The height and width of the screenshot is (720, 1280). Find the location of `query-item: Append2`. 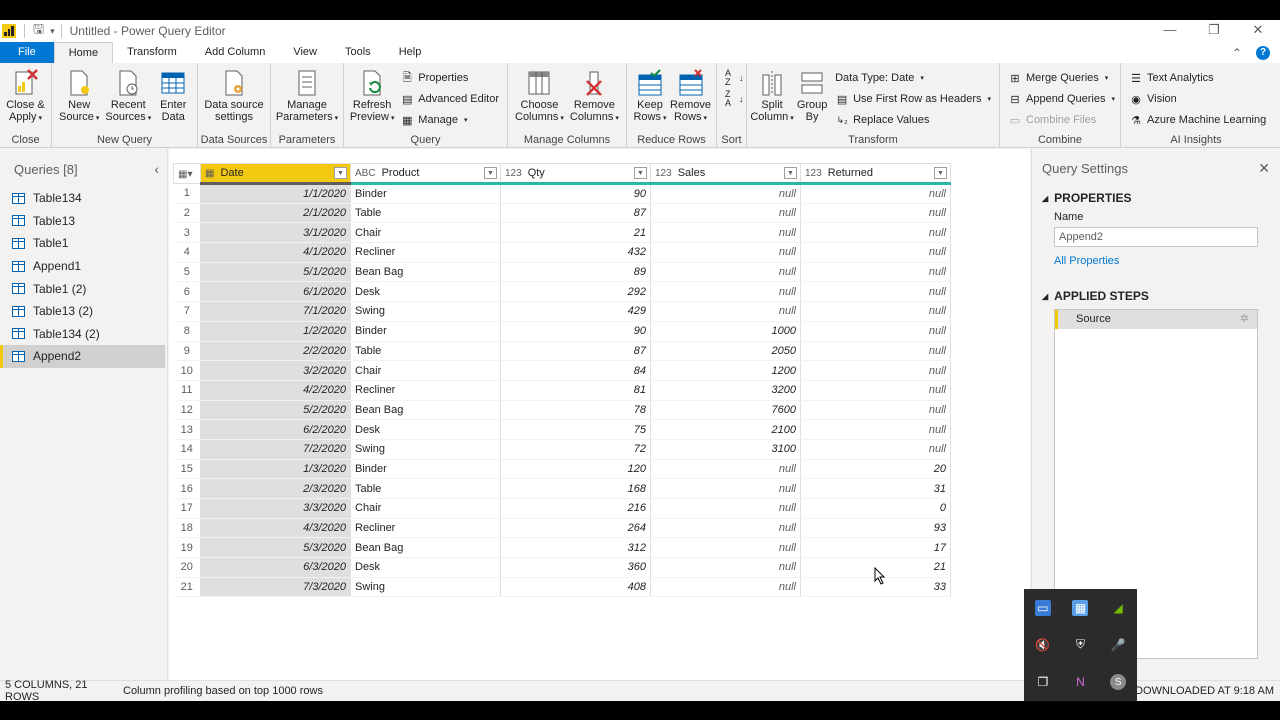

query-item: Append2 is located at coordinates (82, 356).